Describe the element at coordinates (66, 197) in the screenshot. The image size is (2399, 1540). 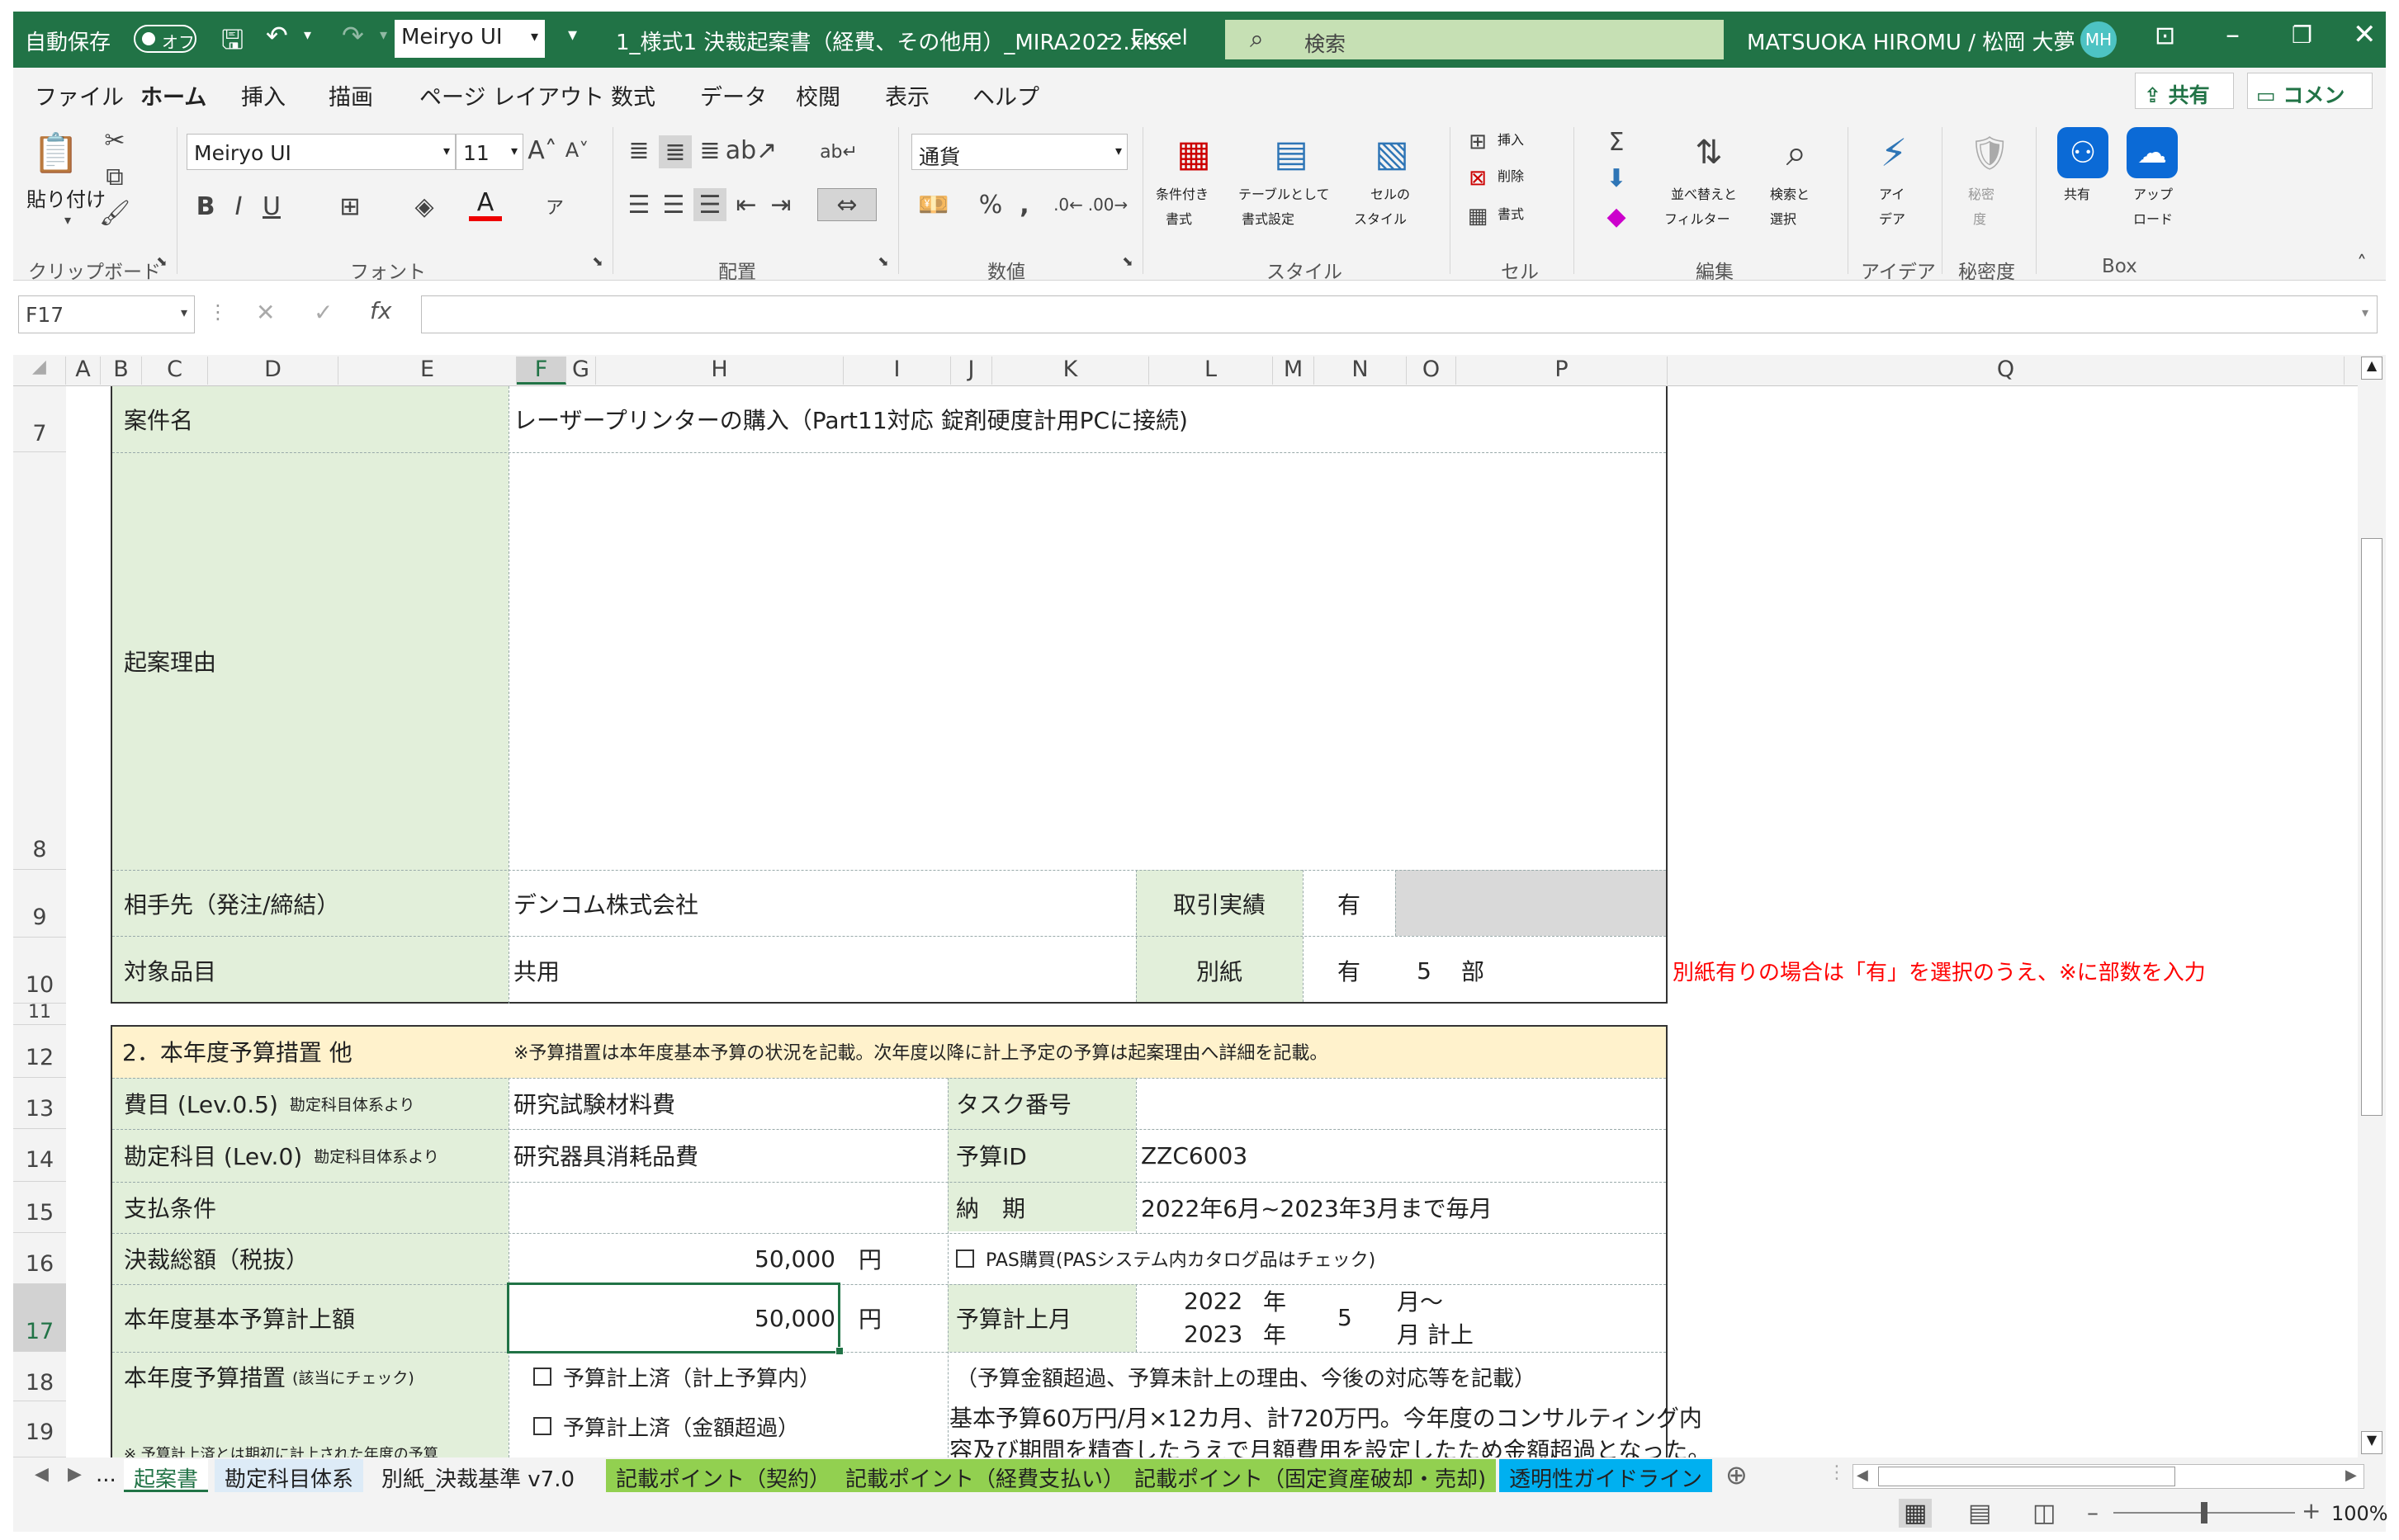
I see `paste-button: 貼り付け` at that location.